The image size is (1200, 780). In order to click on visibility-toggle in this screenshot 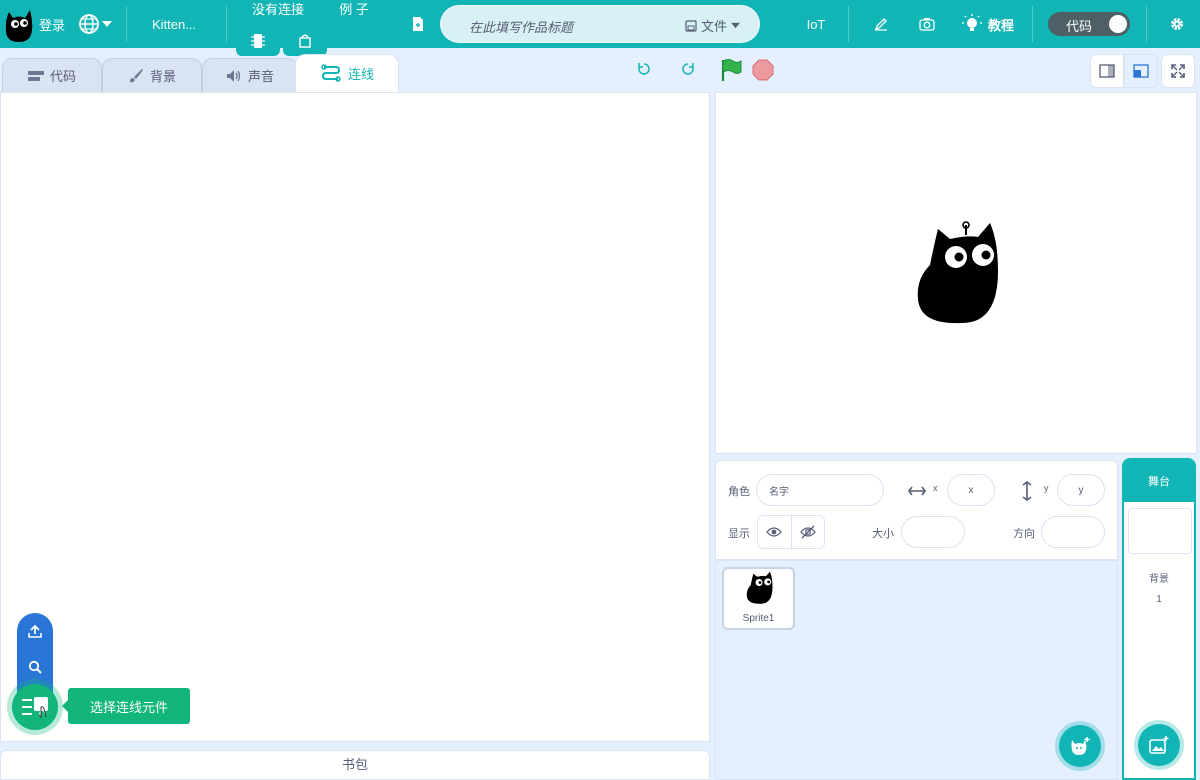, I will do `click(791, 532)`.